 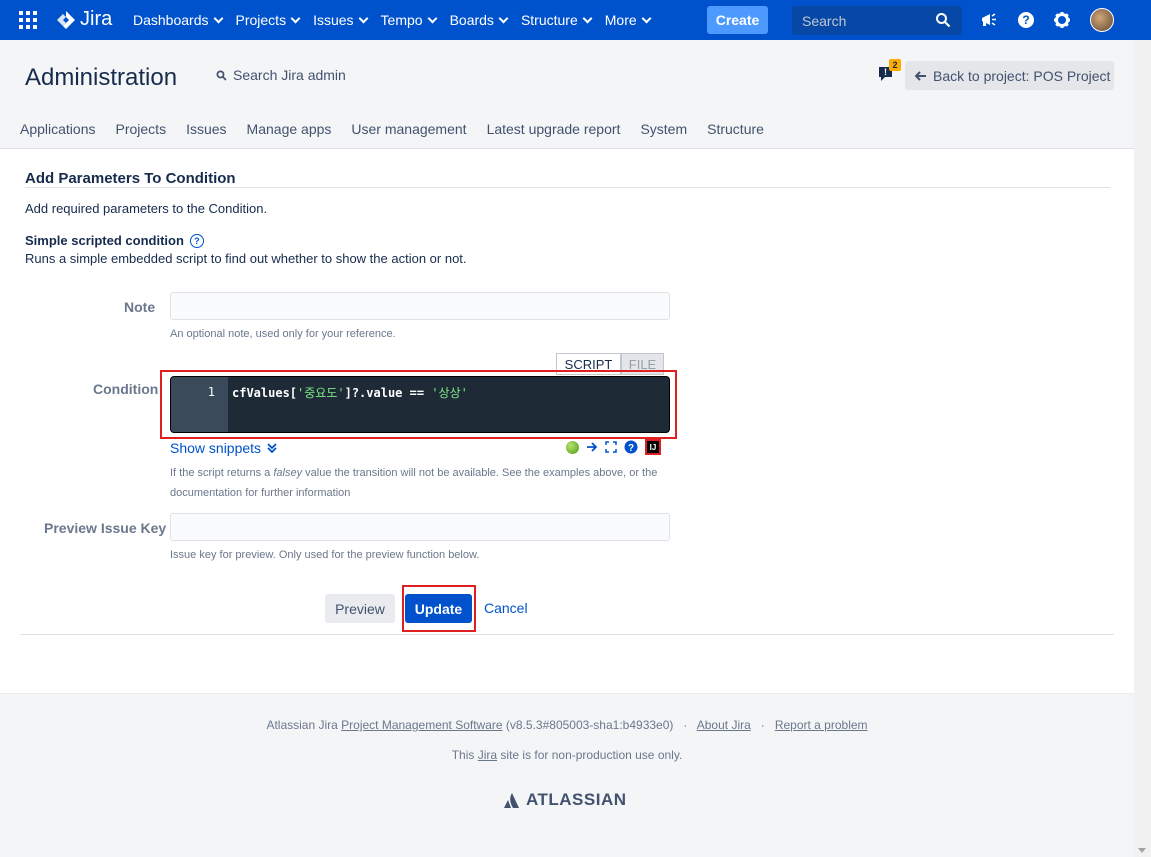 I want to click on fullscreen-icon, so click(x=611, y=447).